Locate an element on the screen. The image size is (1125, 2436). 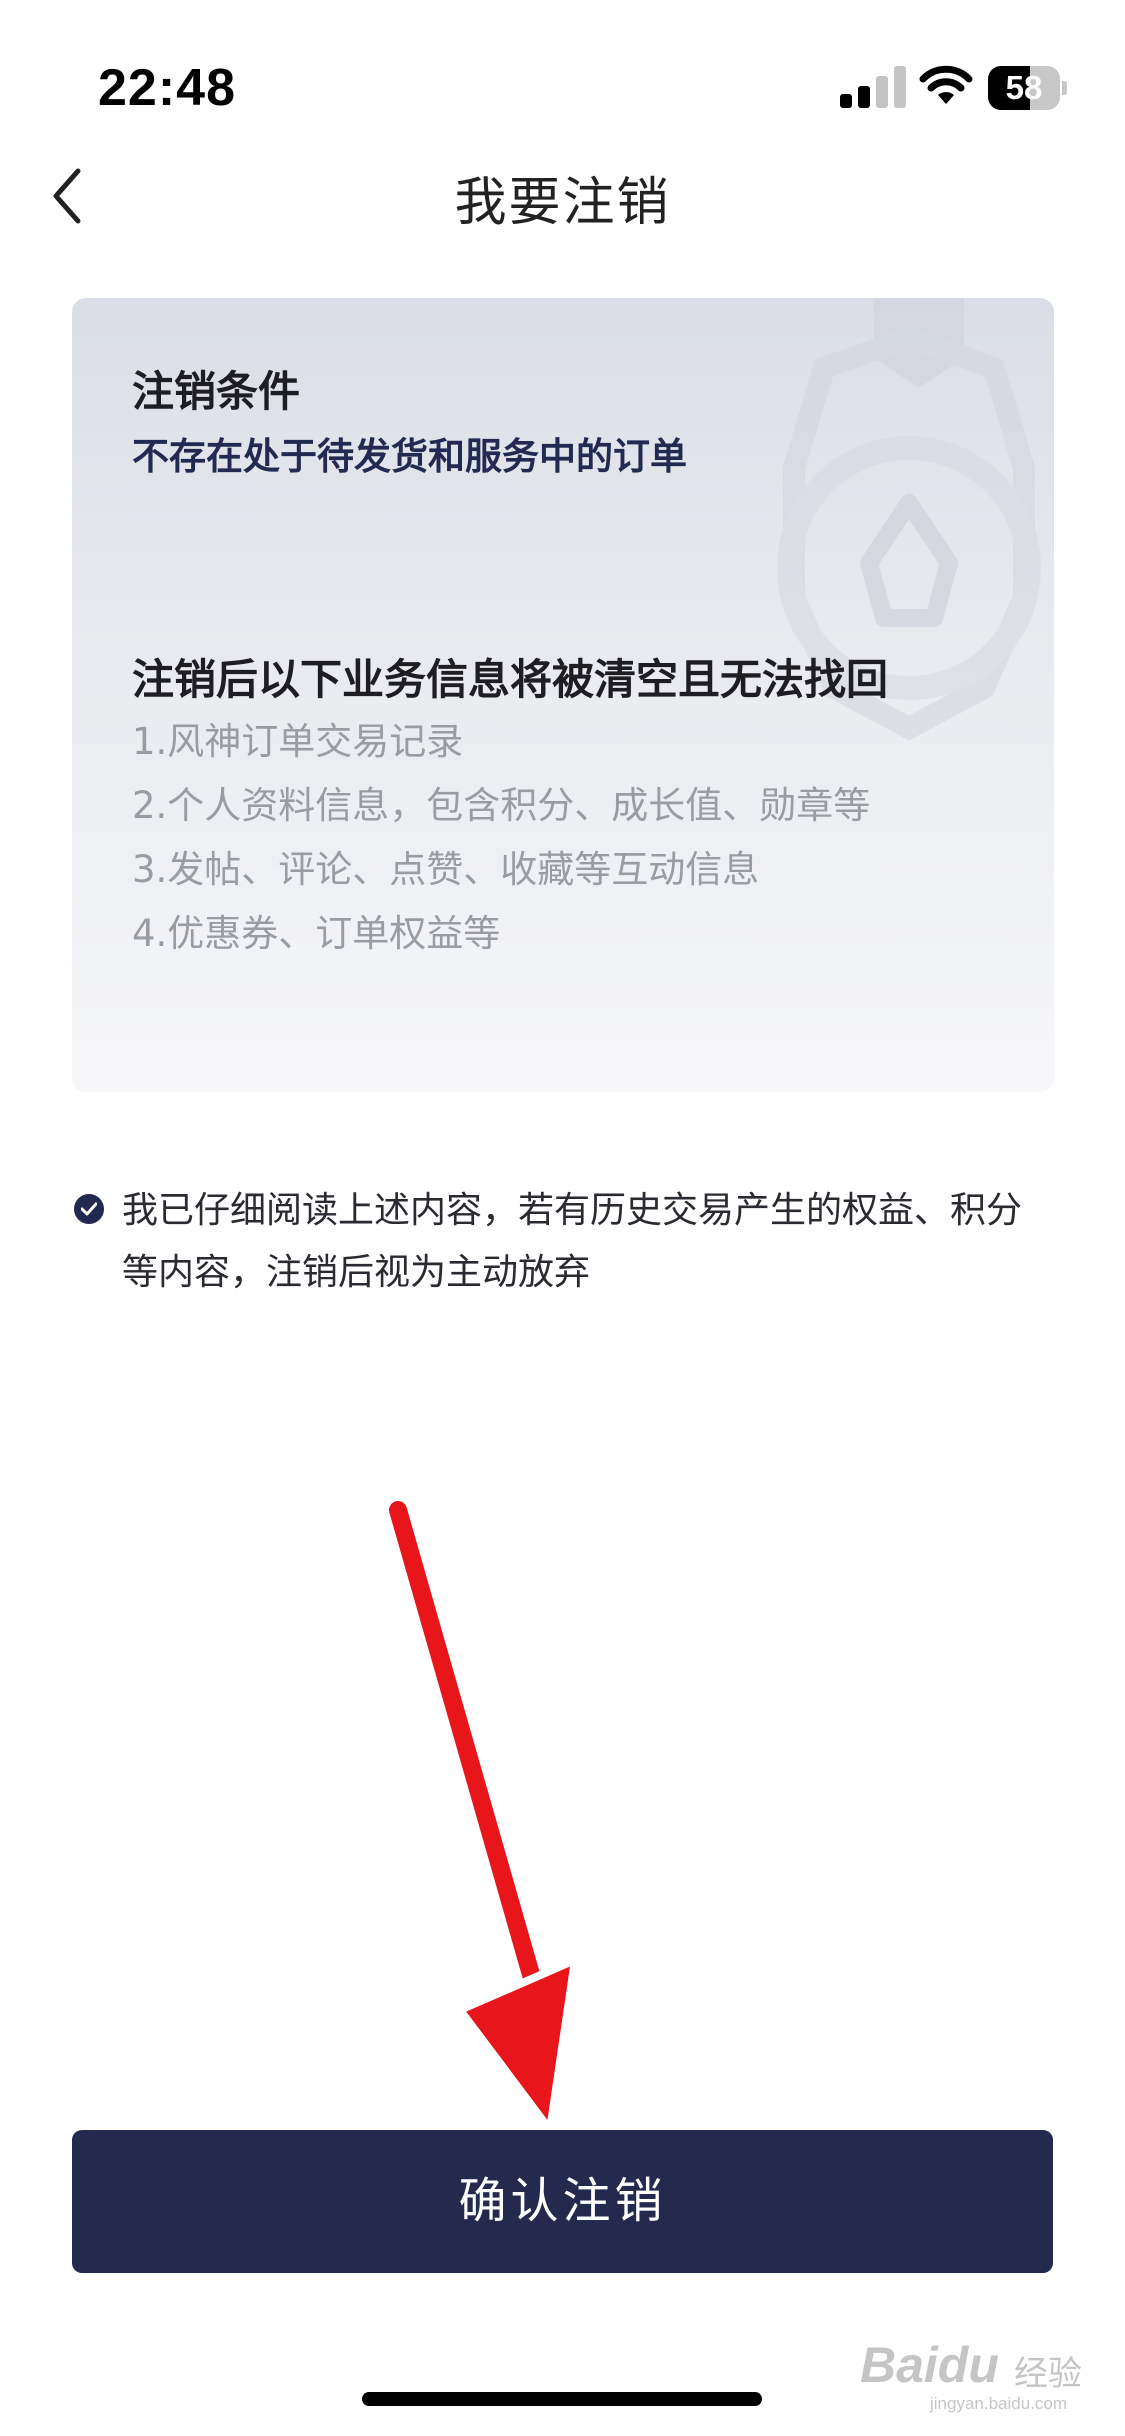
confirm-button: 确认注销 is located at coordinates (562, 2201).